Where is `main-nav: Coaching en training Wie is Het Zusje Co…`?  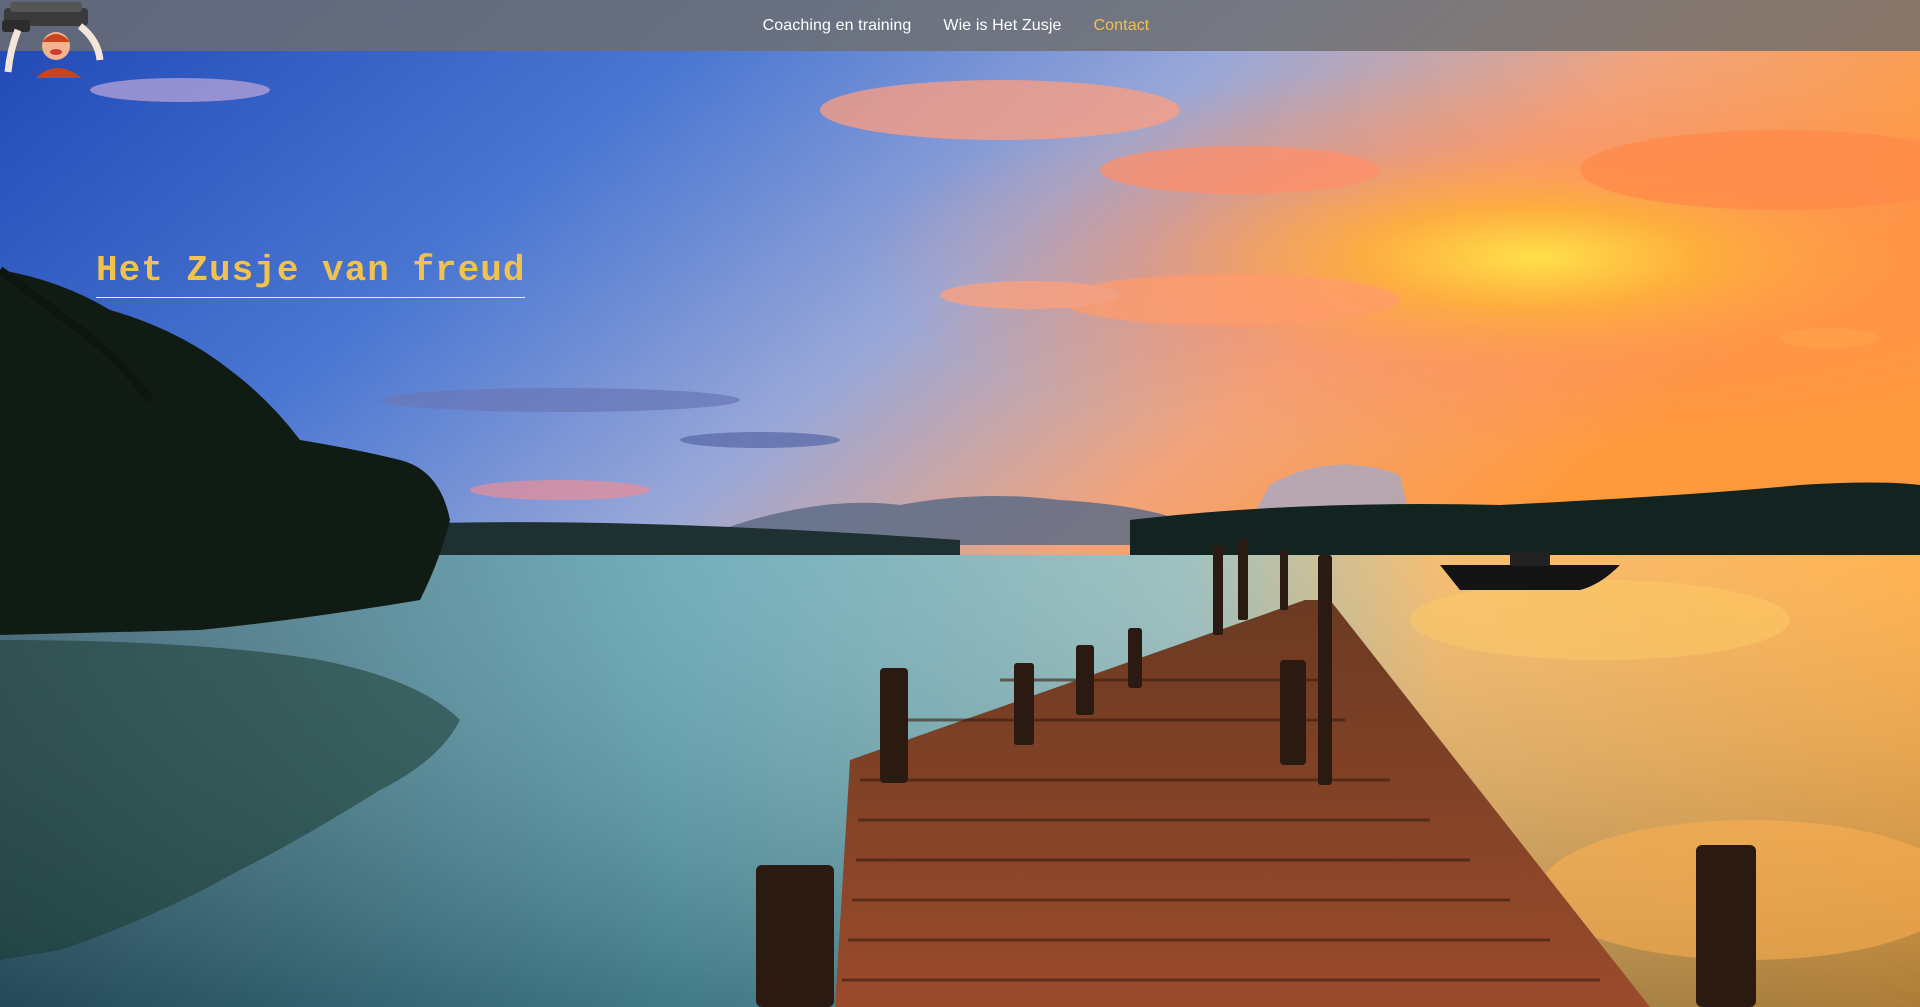
main-nav: Coaching en training Wie is Het Zusje Co… is located at coordinates (956, 26).